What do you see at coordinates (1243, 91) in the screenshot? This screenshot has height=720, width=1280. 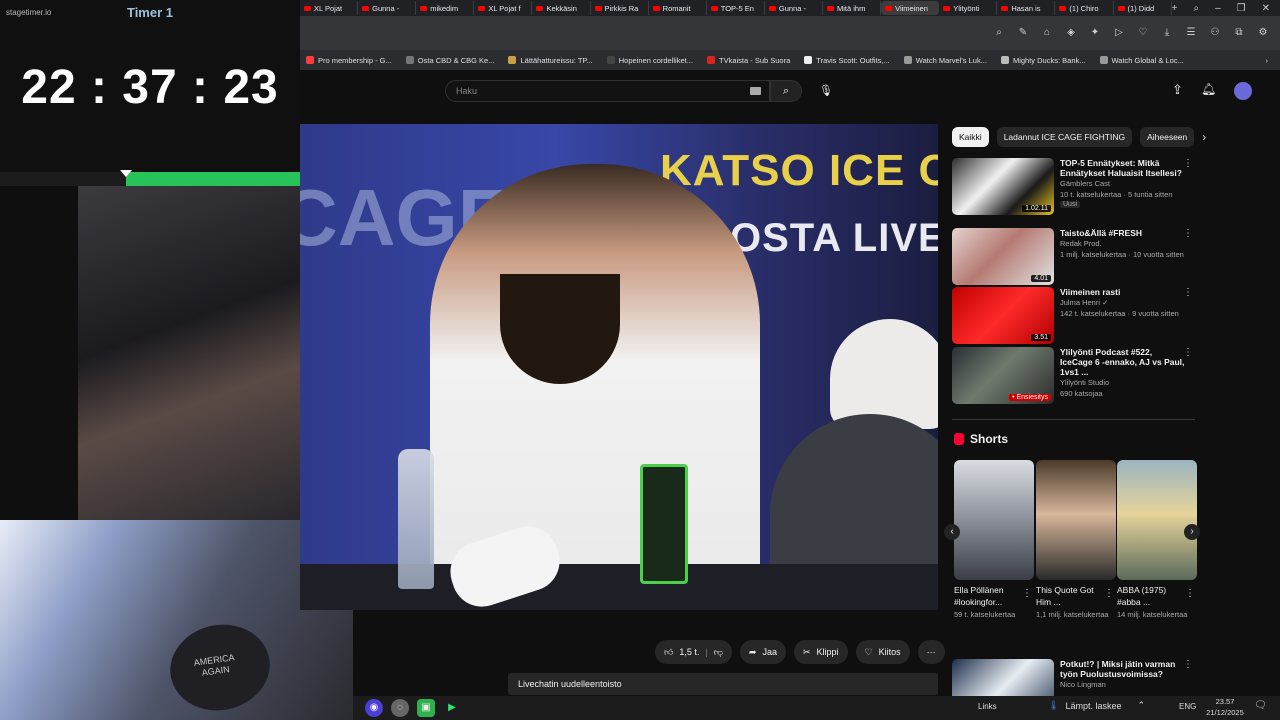 I see `avatar` at bounding box center [1243, 91].